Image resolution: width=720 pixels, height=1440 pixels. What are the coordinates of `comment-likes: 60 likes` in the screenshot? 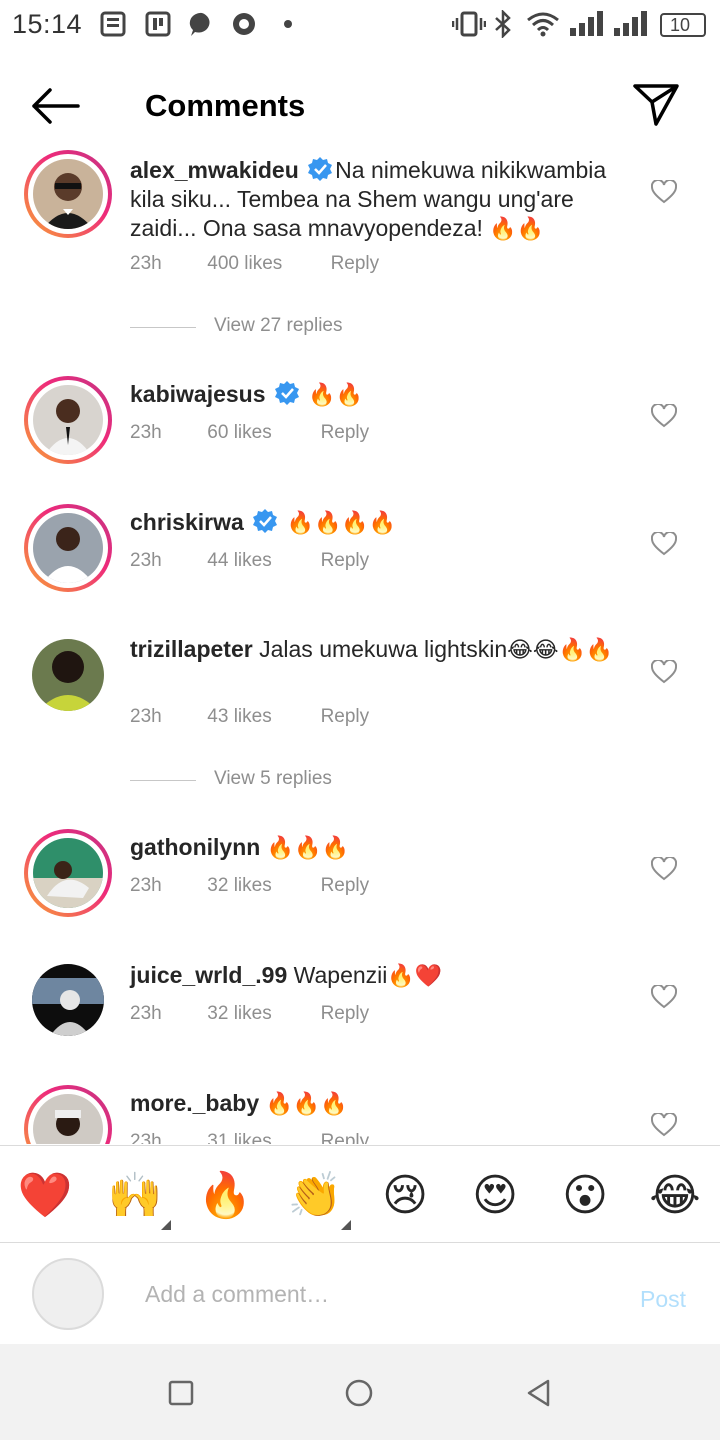 It's located at (261, 433).